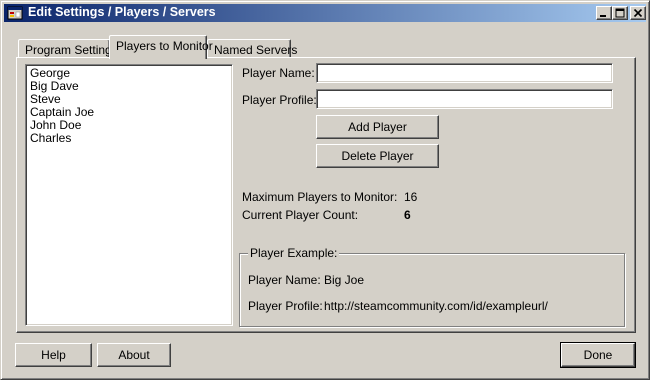 The image size is (650, 380). What do you see at coordinates (53, 355) in the screenshot?
I see `help-button: Help` at bounding box center [53, 355].